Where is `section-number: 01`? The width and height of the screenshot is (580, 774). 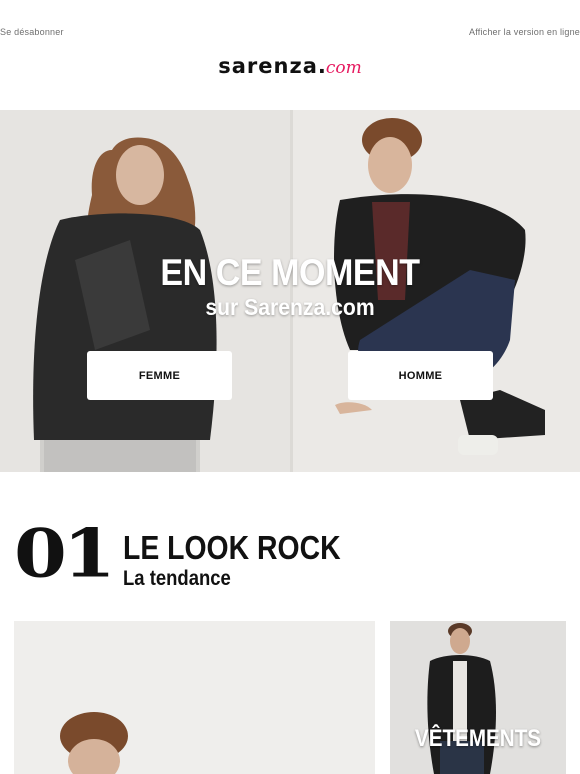 section-number: 01 is located at coordinates (65, 553).